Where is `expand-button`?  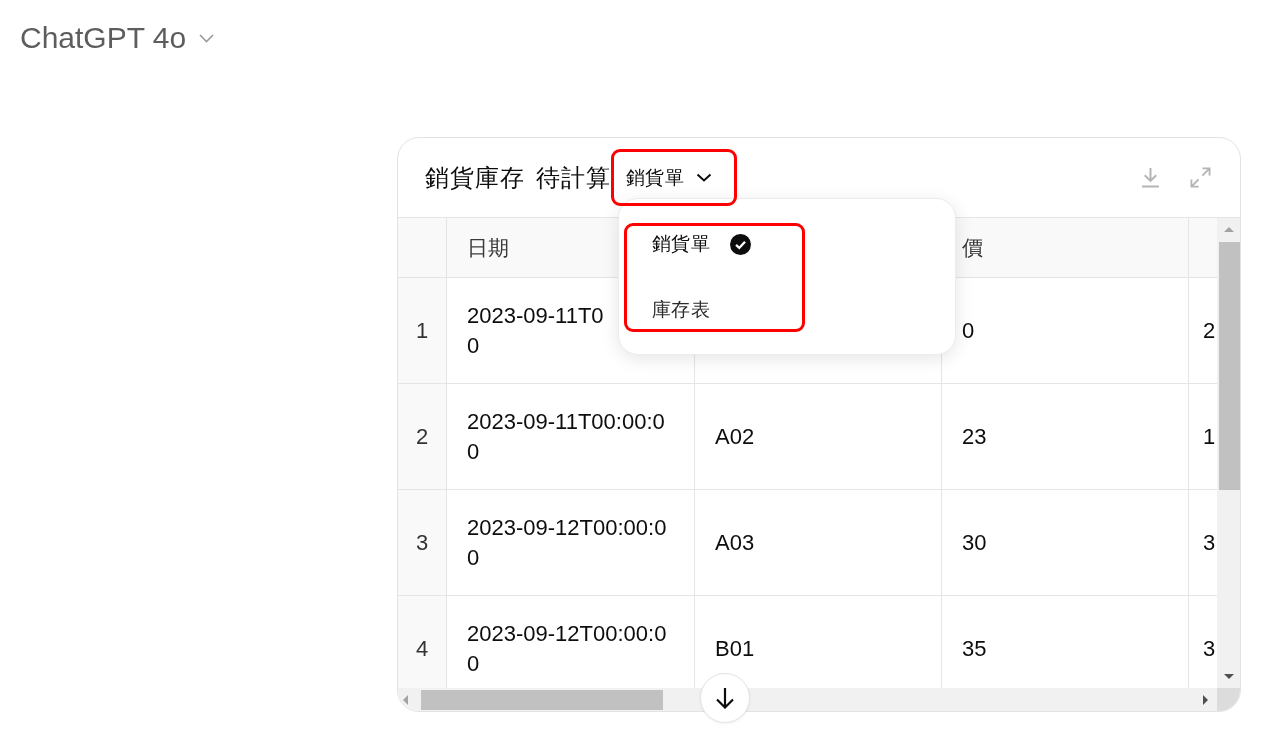
expand-button is located at coordinates (1200, 177).